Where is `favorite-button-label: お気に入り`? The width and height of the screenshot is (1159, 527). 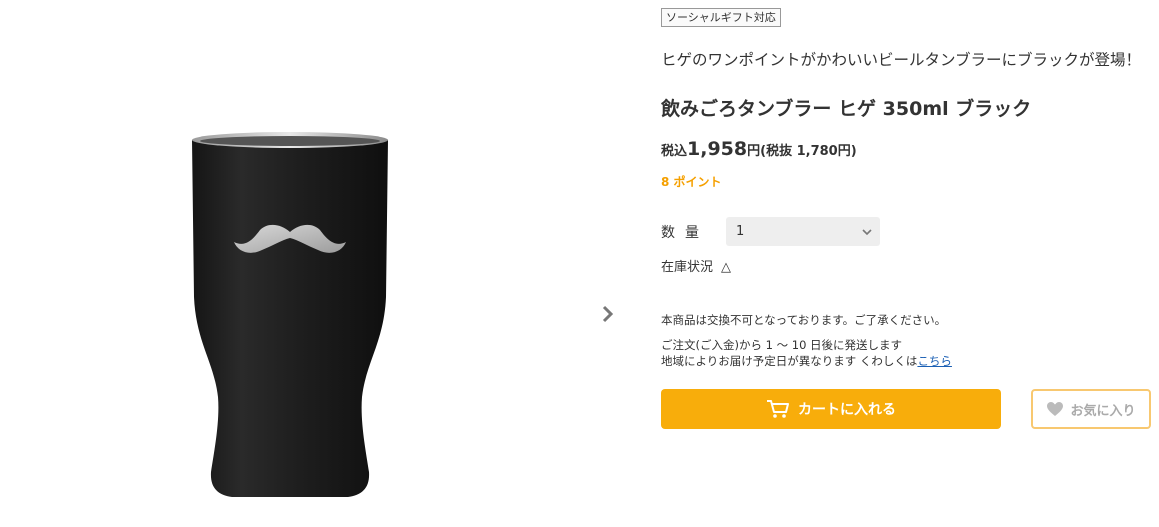
favorite-button-label: お気に入り is located at coordinates (1103, 411).